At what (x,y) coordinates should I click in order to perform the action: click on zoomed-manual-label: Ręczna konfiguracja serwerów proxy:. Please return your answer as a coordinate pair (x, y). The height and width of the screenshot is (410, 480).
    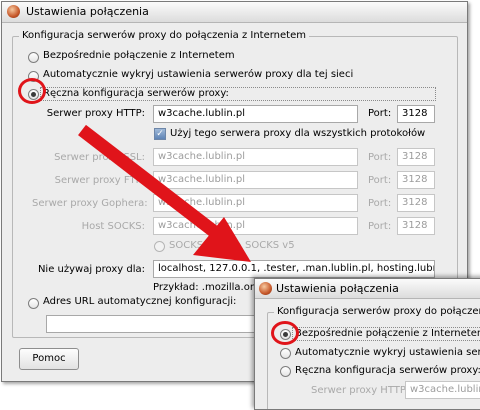
    Looking at the image, I should click on (387, 370).